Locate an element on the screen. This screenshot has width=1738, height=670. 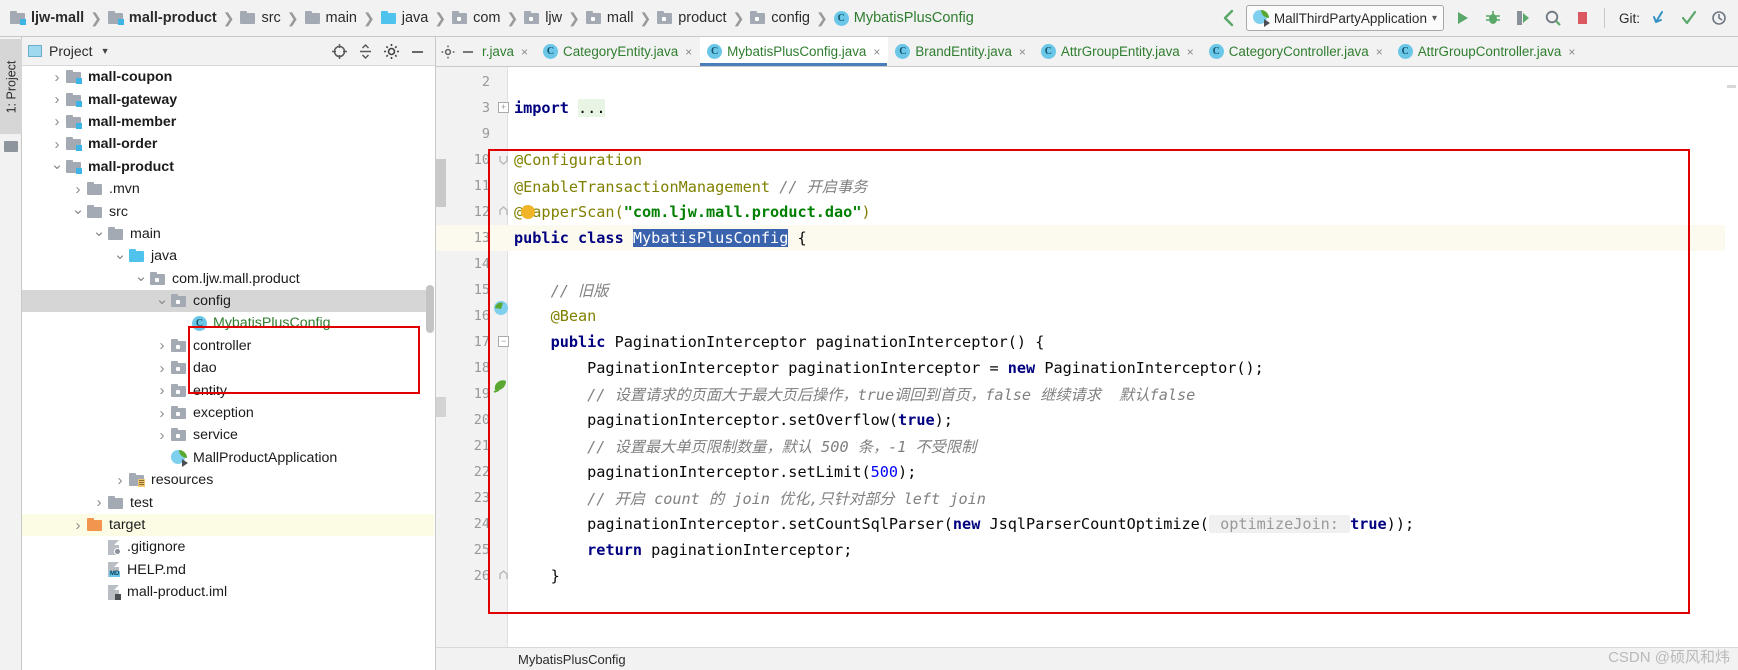
profiler-icon is located at coordinates (1553, 18).